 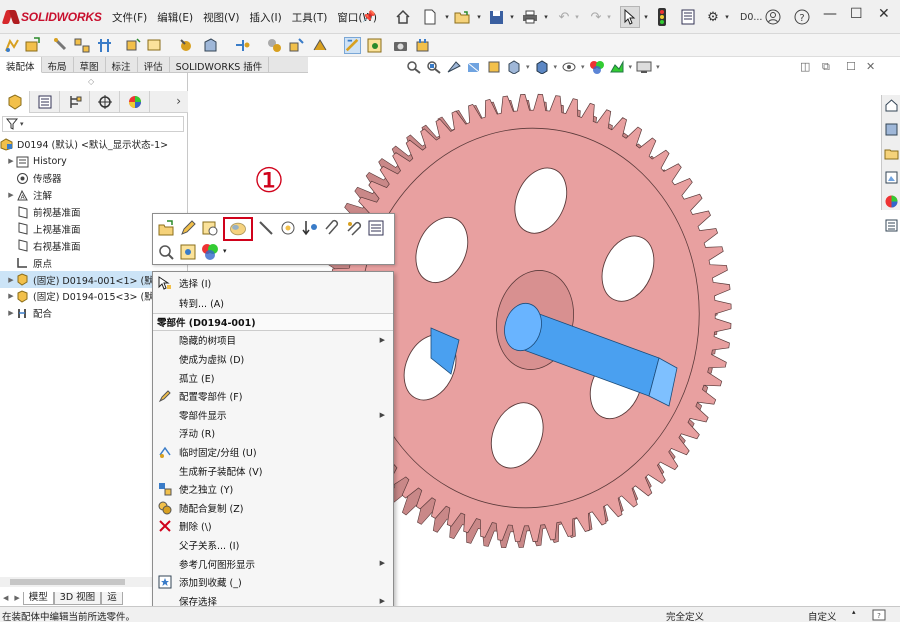 What do you see at coordinates (5, 598) in the screenshot?
I see `triangle-left-icon: ◀` at bounding box center [5, 598].